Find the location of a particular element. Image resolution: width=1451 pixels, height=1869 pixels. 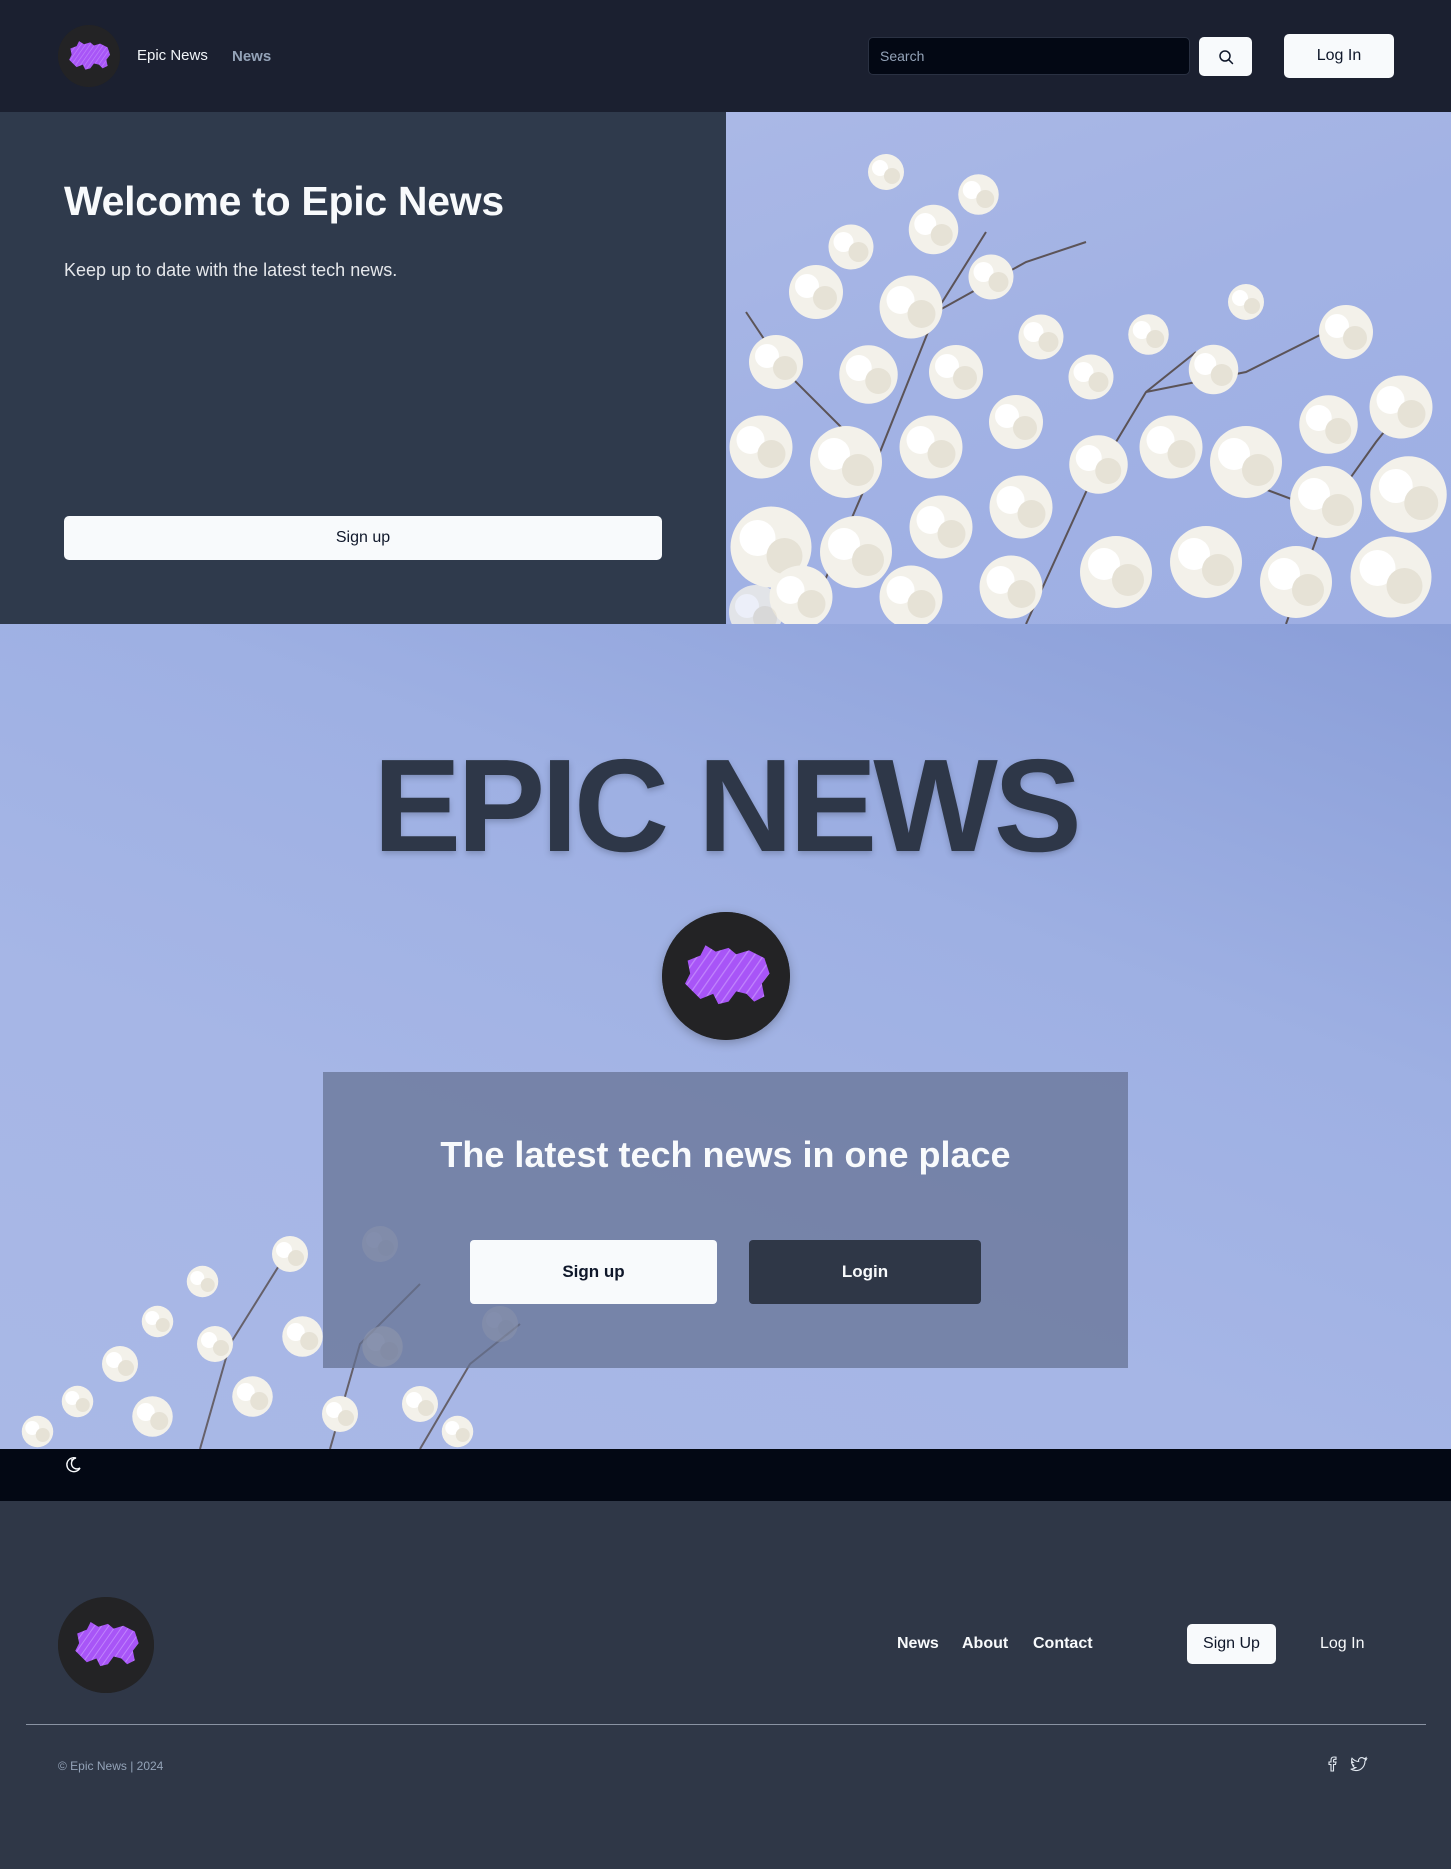

cta-card is located at coordinates (725, 1220).